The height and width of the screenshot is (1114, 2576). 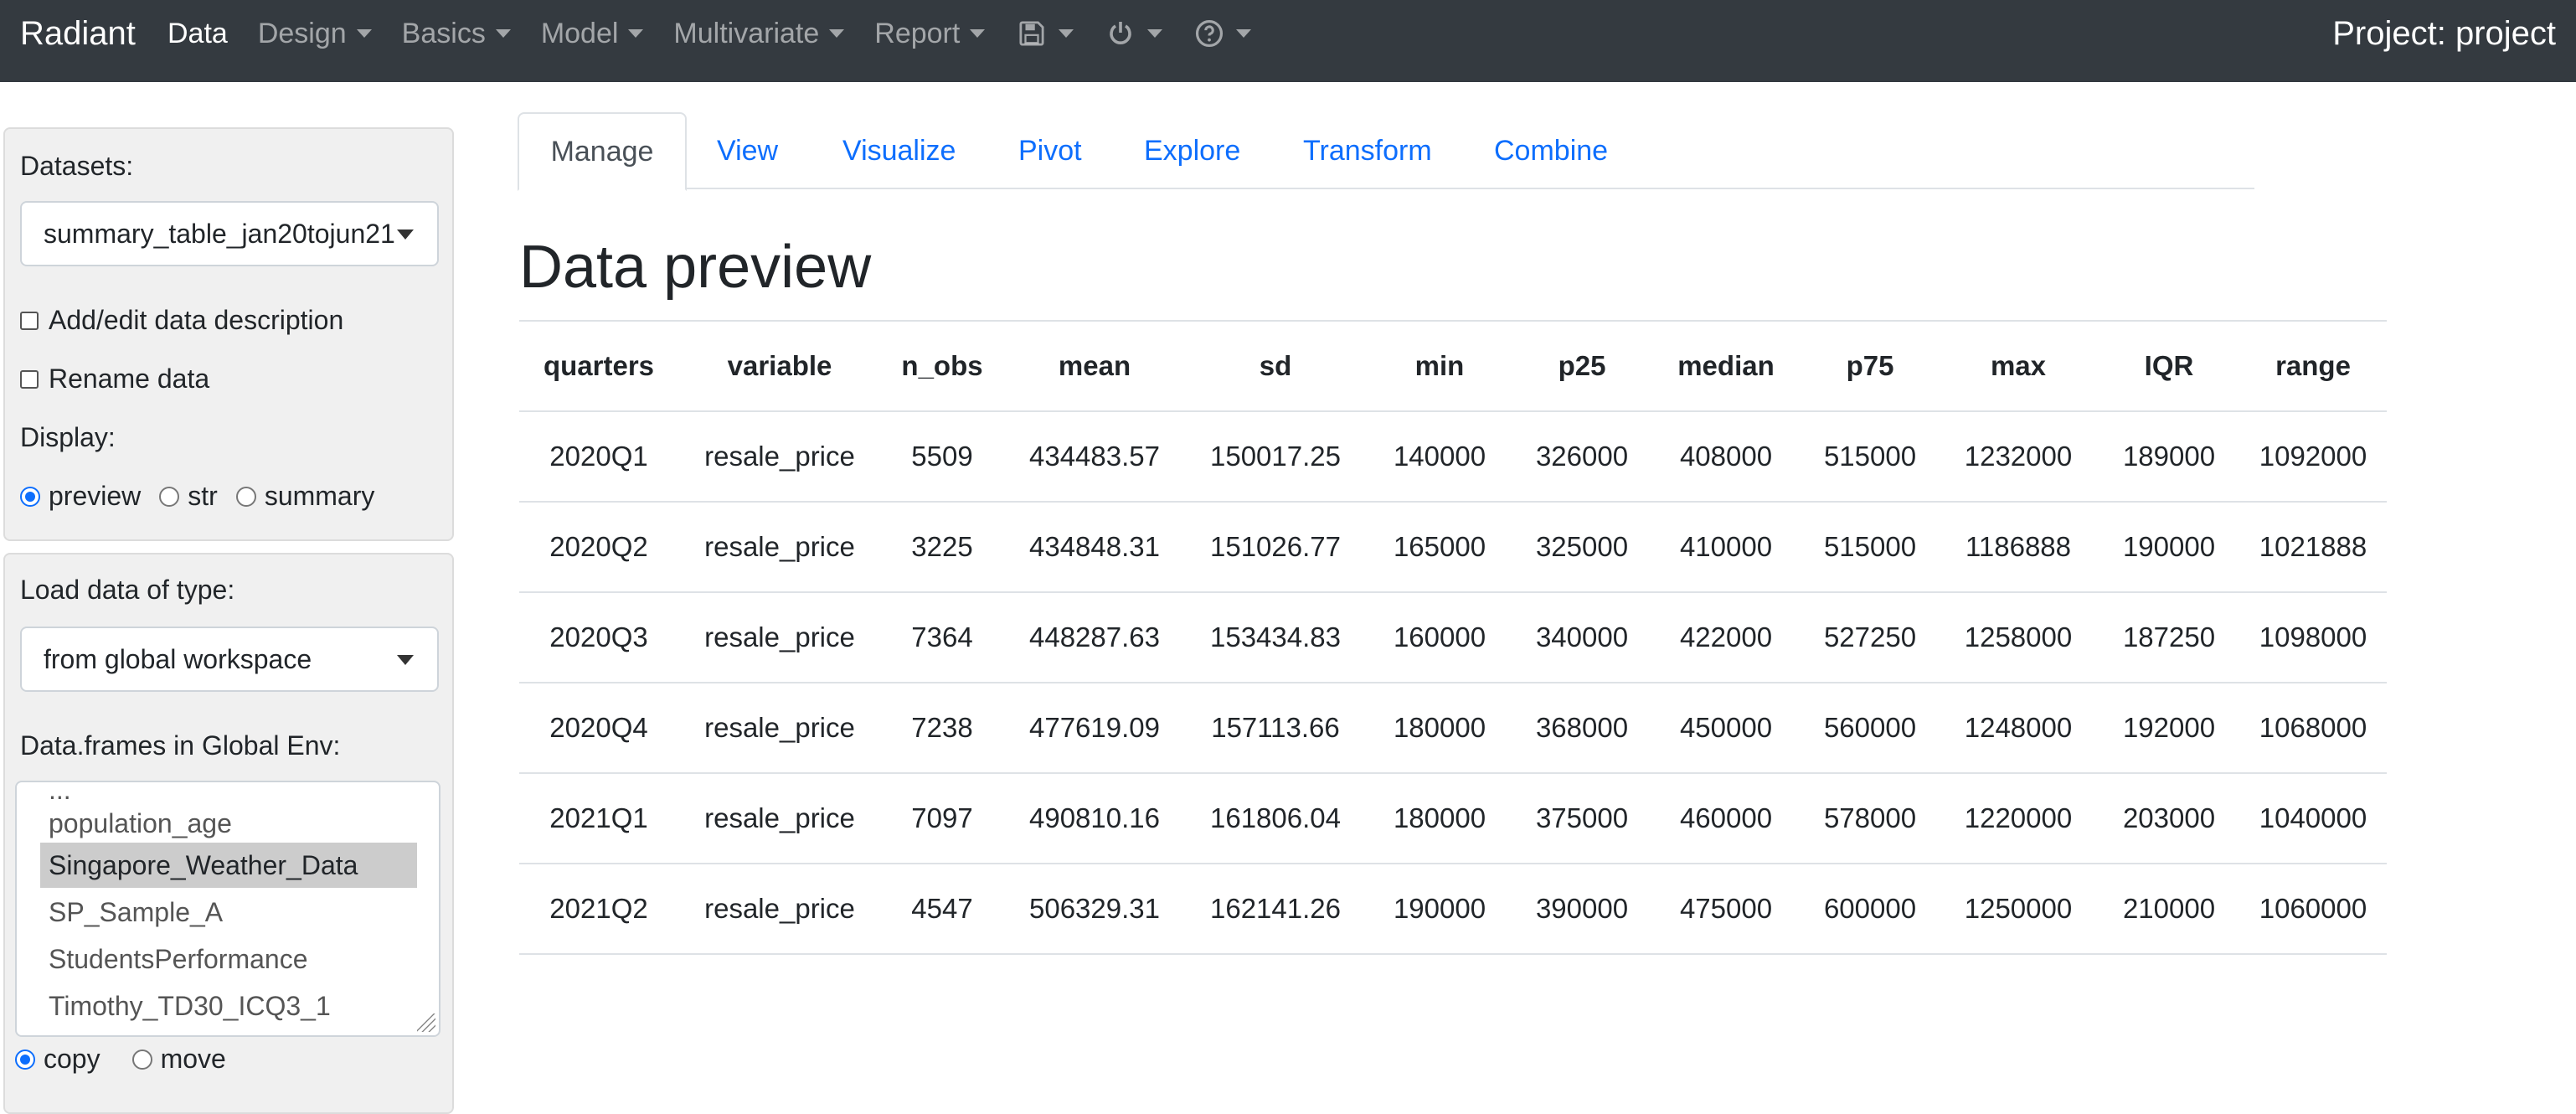 What do you see at coordinates (1094, 728) in the screenshot?
I see `table-cell: 477619.09` at bounding box center [1094, 728].